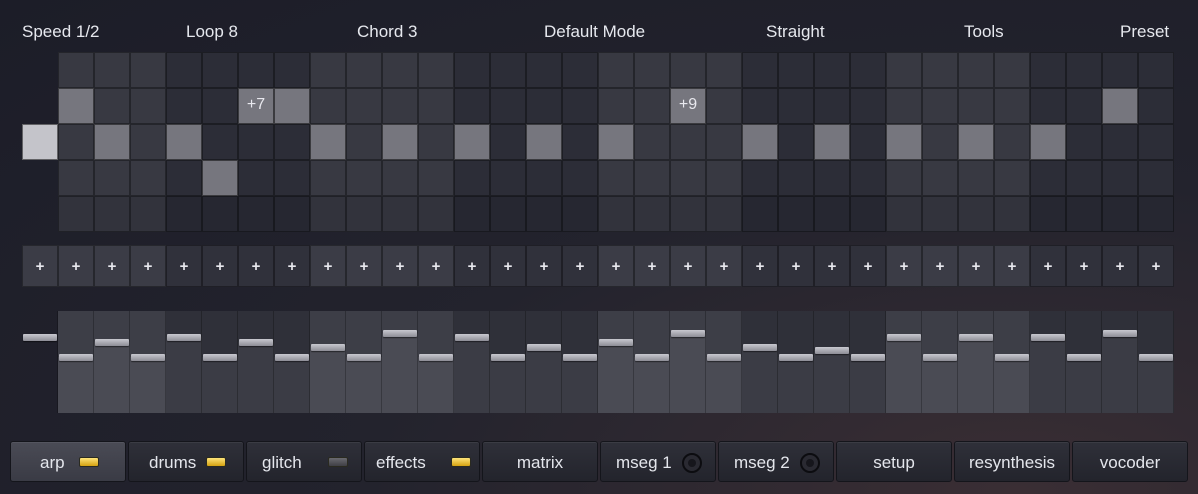 The width and height of the screenshot is (1198, 494). Describe the element at coordinates (304, 461) in the screenshot. I see `tab-glitch: glitch` at that location.